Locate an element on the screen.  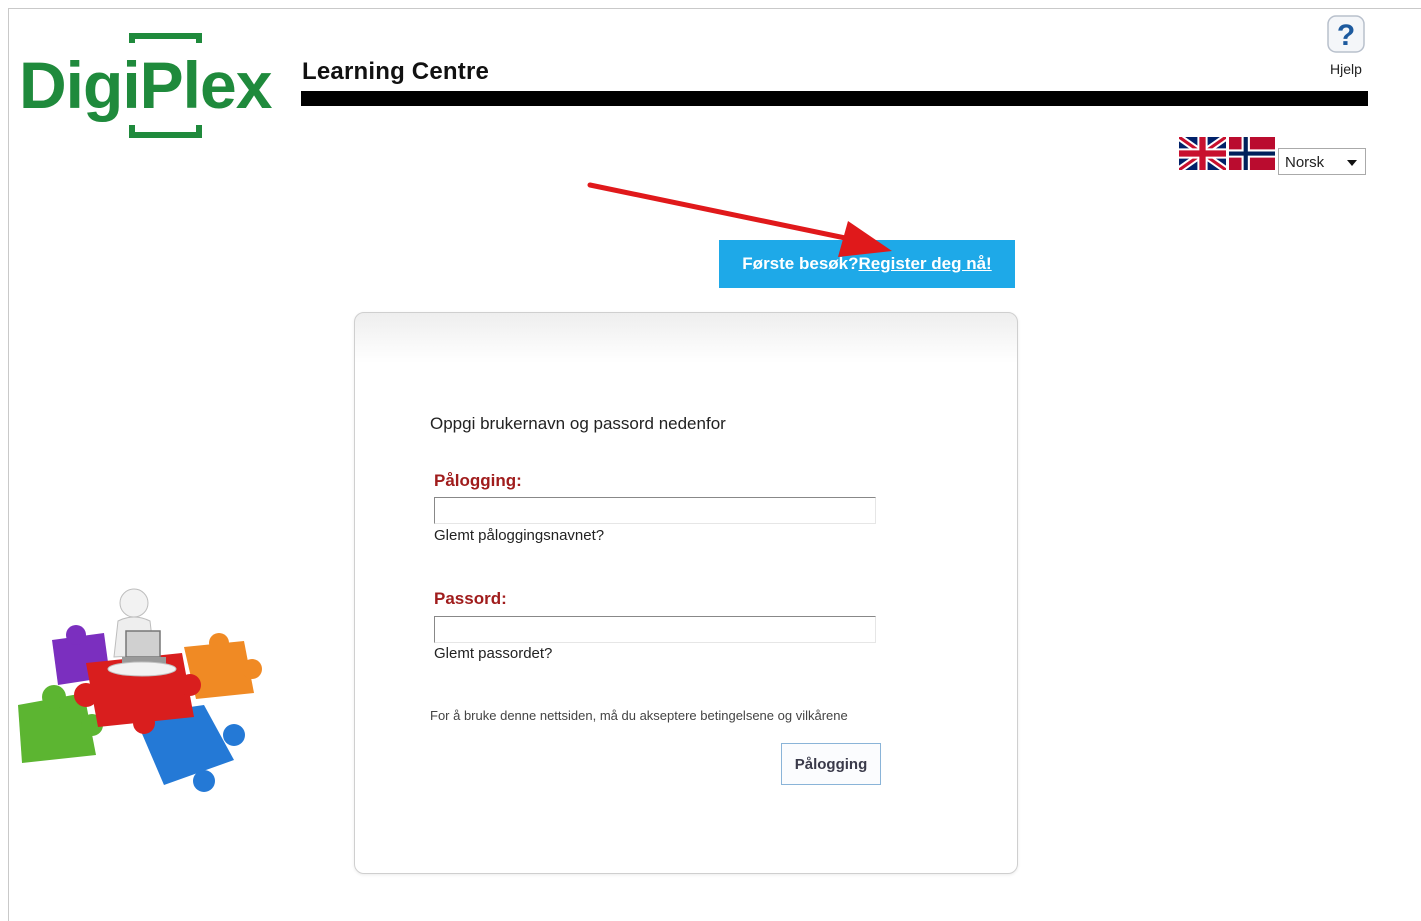
register-banner: Første besøk? Register deg nå! is located at coordinates (867, 264).